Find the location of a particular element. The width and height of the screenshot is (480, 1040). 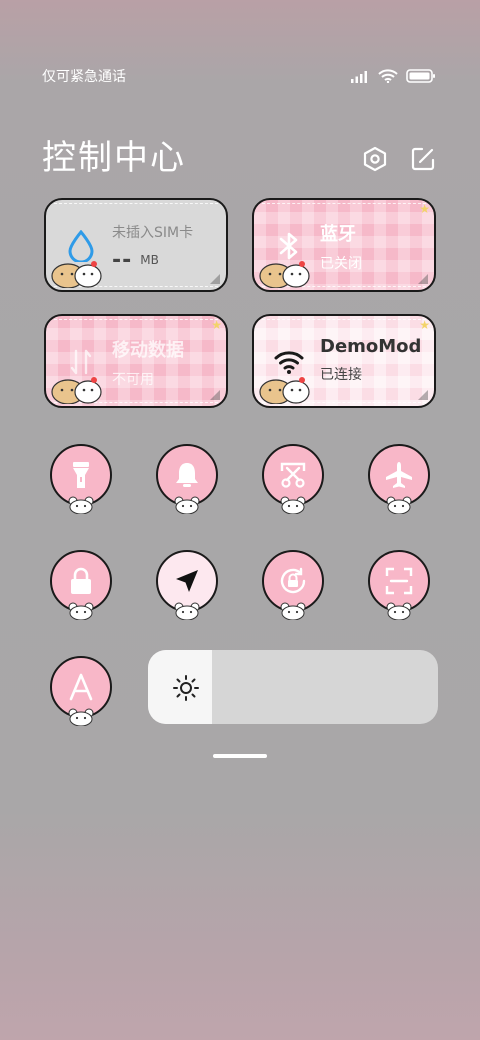

mobile-data-status: 不可用 is located at coordinates (133, 380).